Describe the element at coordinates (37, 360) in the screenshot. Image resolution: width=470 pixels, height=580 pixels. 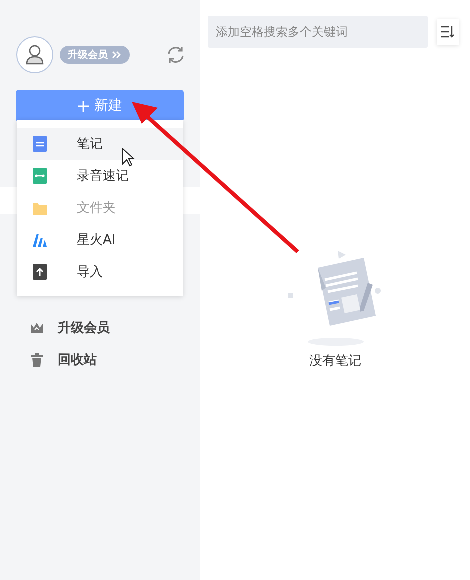
I see `trash-icon` at that location.